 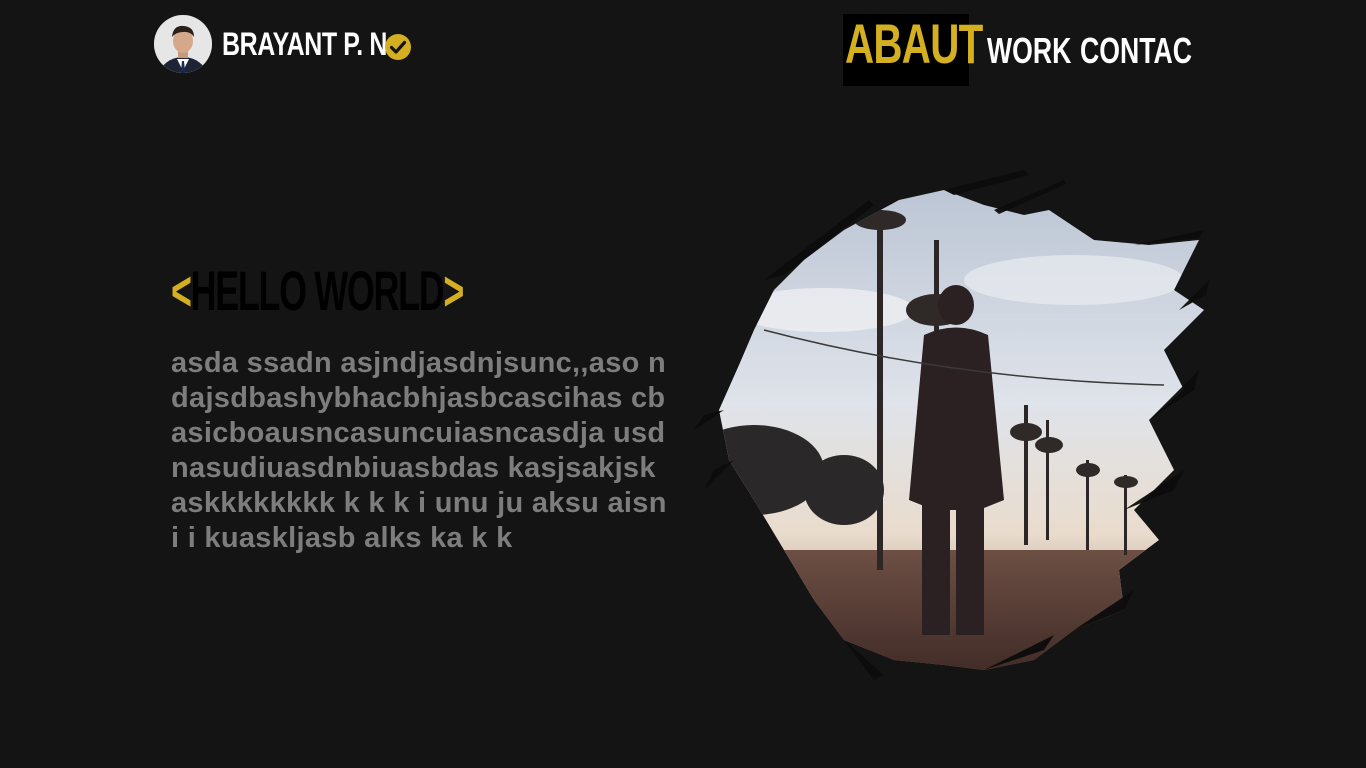 I want to click on main-nav: ABAUT WORK CONTAC, so click(x=1017, y=50).